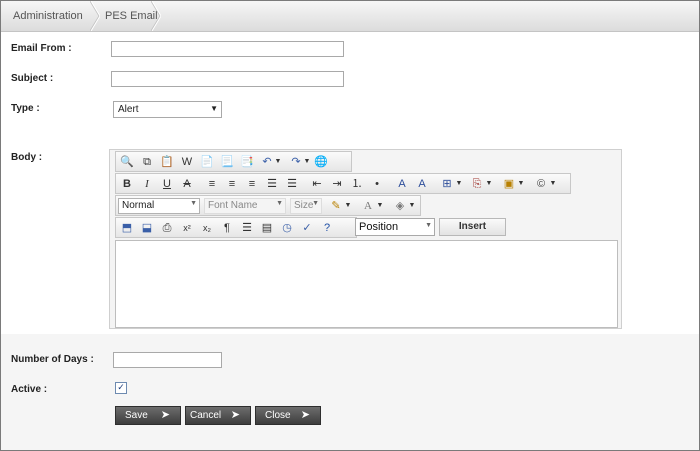 The width and height of the screenshot is (700, 451). I want to click on highlight-icon: ✎, so click(336, 206).